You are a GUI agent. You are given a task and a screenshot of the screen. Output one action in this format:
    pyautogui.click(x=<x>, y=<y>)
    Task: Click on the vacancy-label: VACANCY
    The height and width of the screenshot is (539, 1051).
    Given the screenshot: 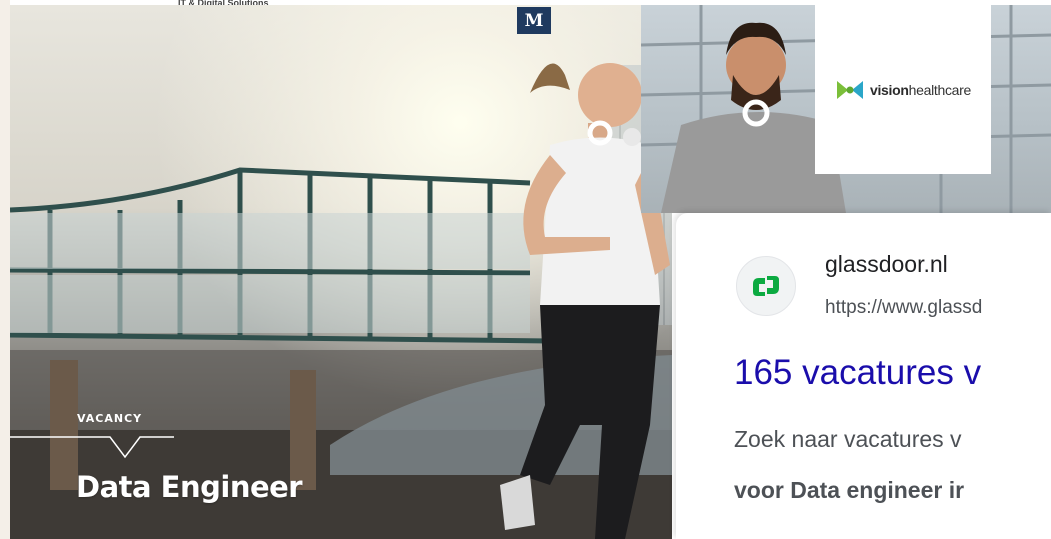 What is the action you would take?
    pyautogui.click(x=110, y=418)
    